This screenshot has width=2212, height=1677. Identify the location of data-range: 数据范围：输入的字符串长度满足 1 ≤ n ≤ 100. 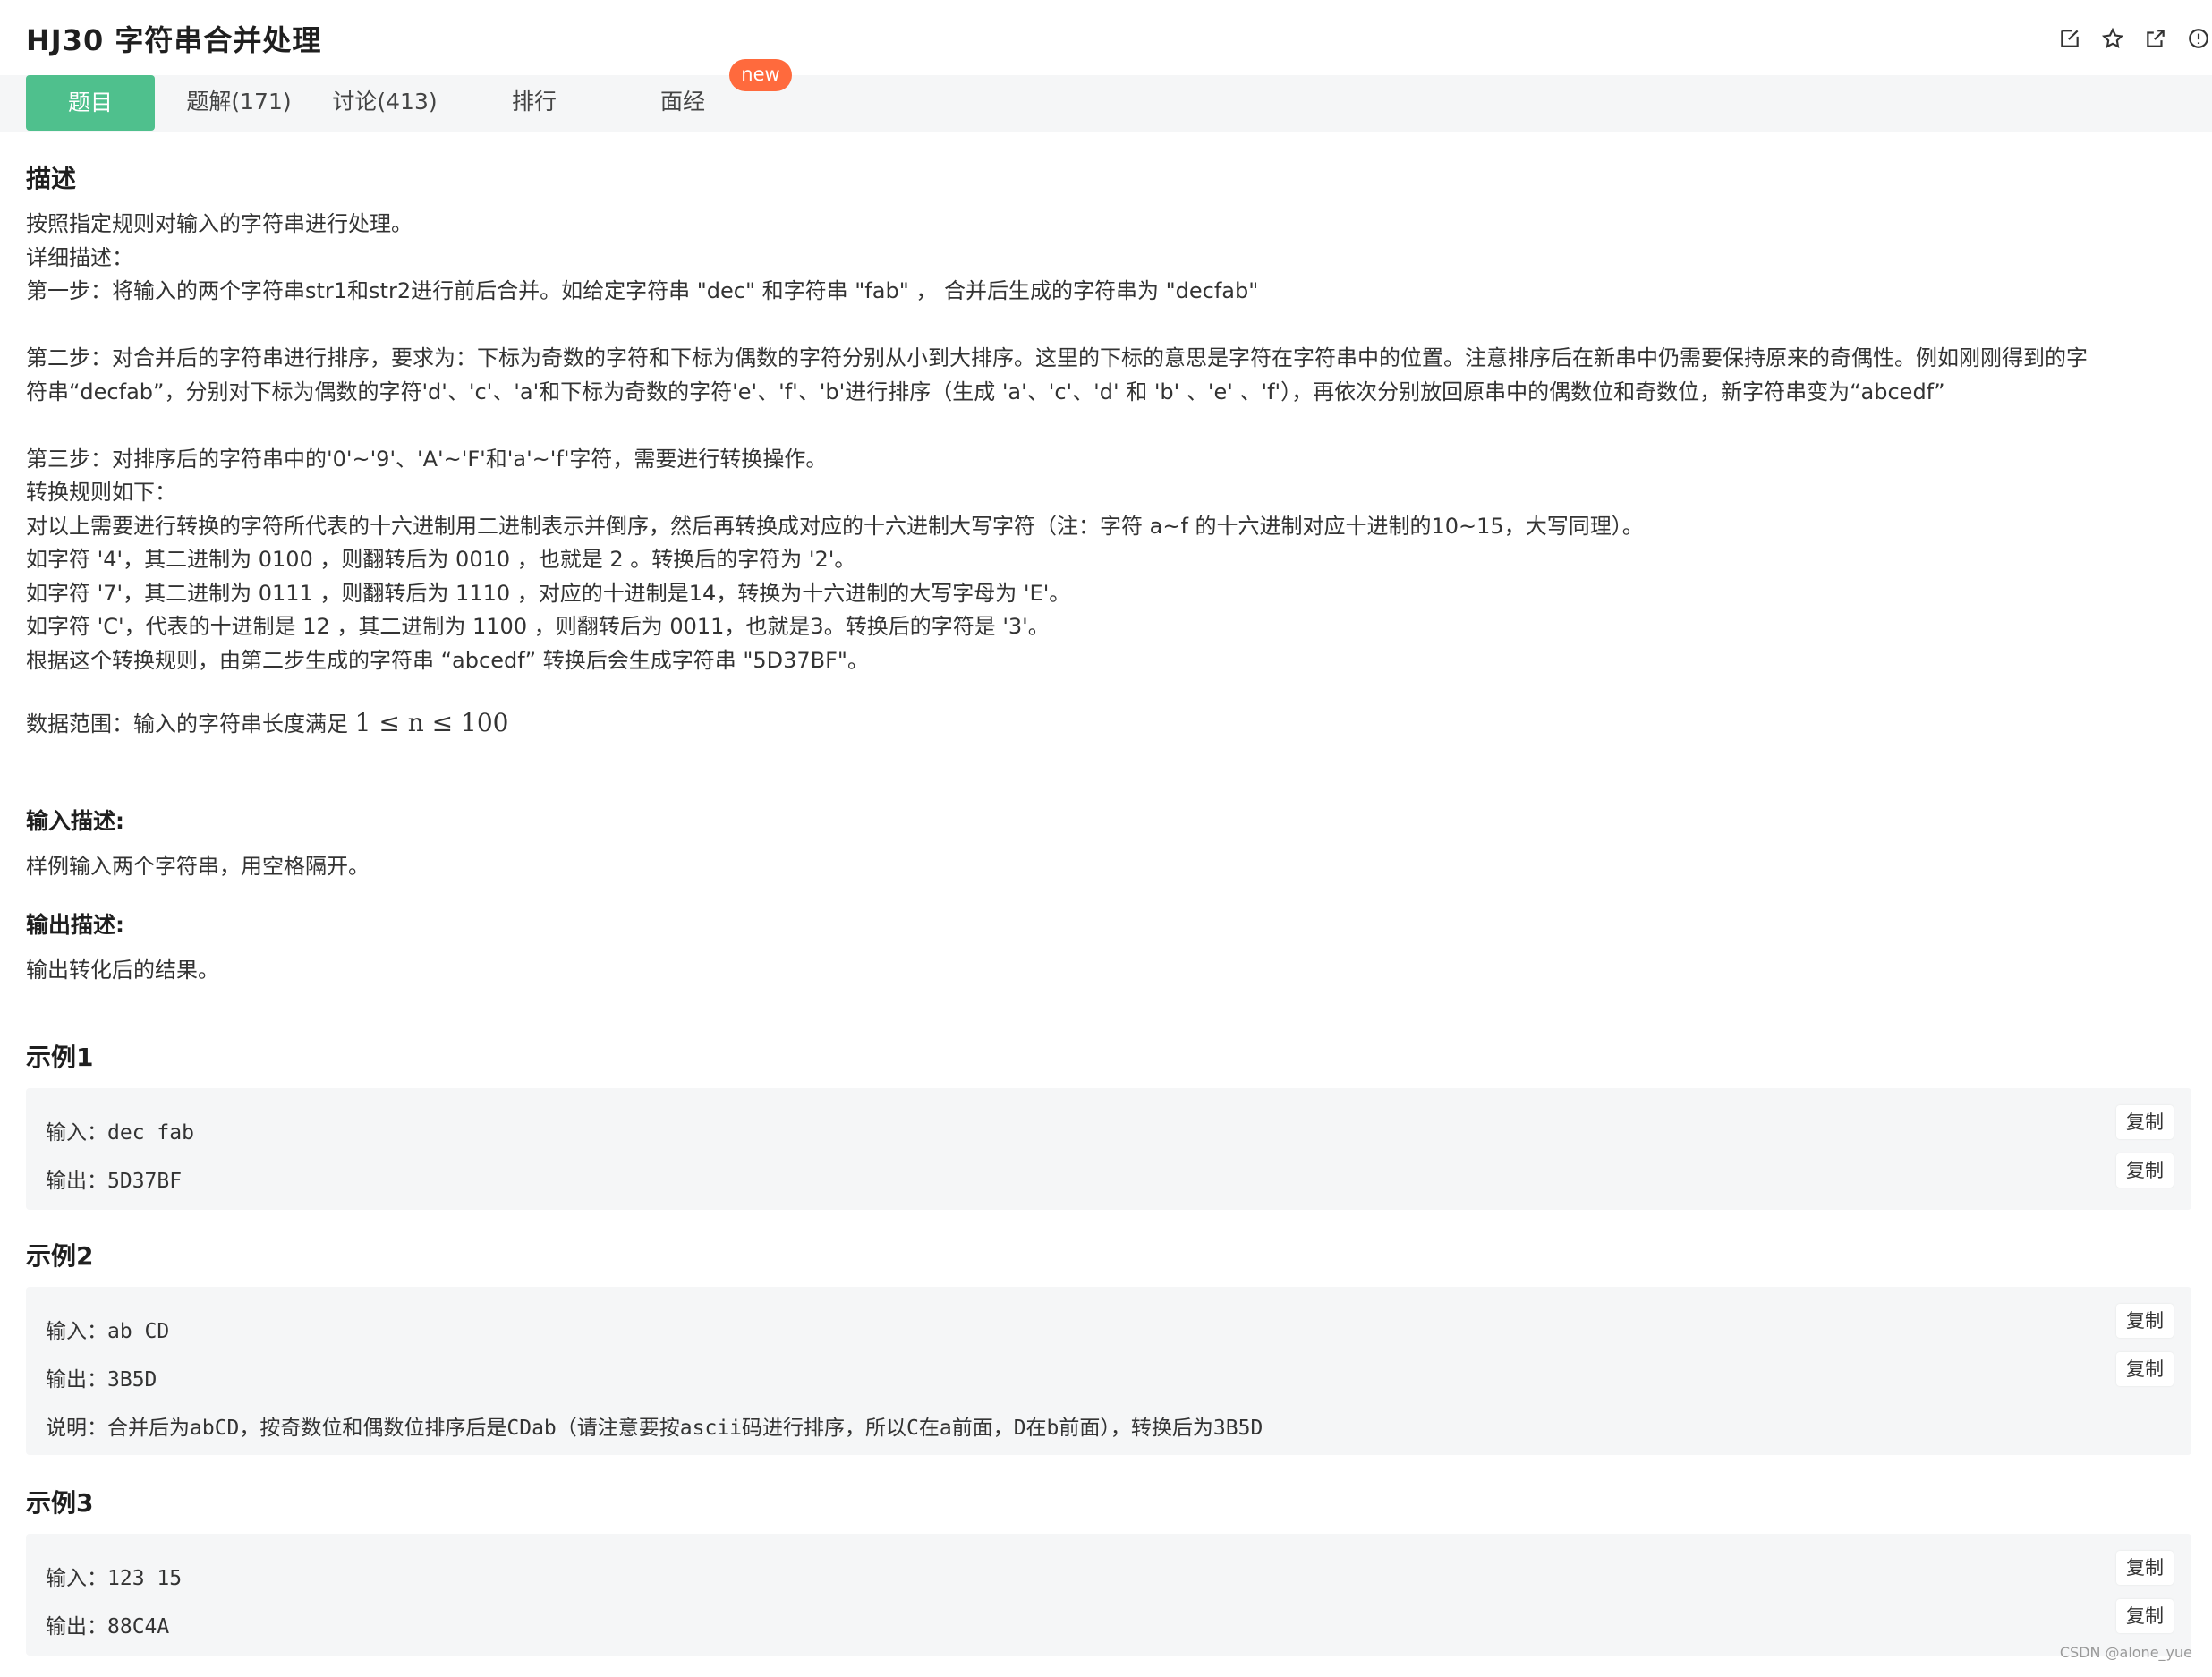
(267, 724).